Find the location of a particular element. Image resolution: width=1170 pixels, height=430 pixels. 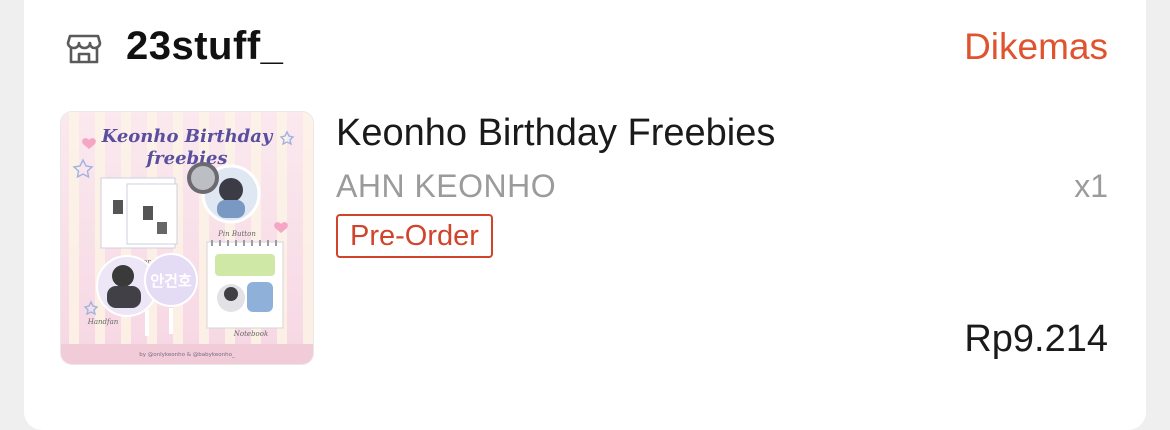

product-title: Keonho Birthday Freebies is located at coordinates (555, 133).